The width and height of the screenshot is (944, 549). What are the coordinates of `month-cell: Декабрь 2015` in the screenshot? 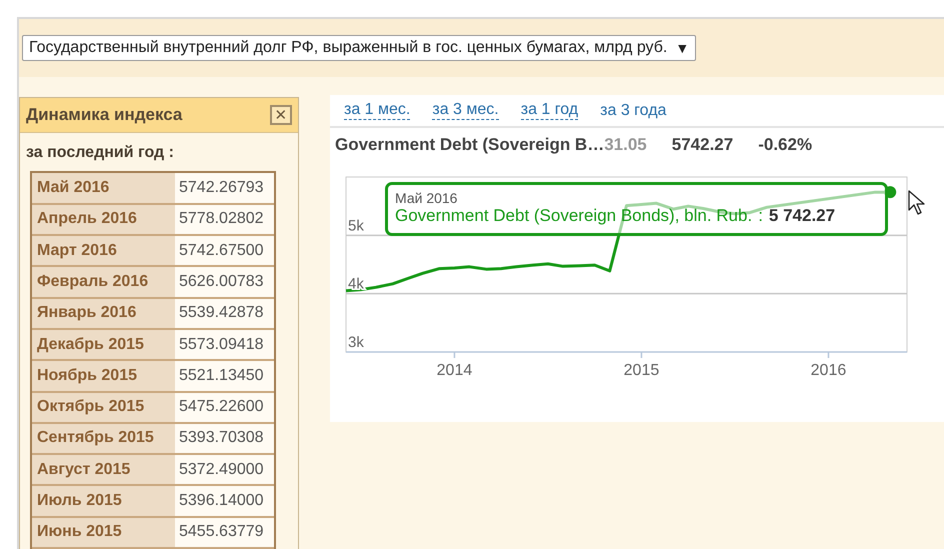 It's located at (103, 345).